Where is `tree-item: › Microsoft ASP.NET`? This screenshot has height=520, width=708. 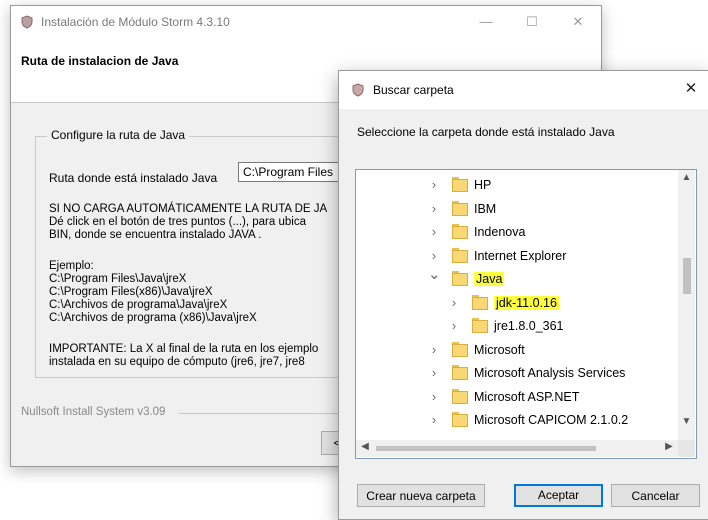 tree-item: › Microsoft ASP.NET is located at coordinates (517, 397).